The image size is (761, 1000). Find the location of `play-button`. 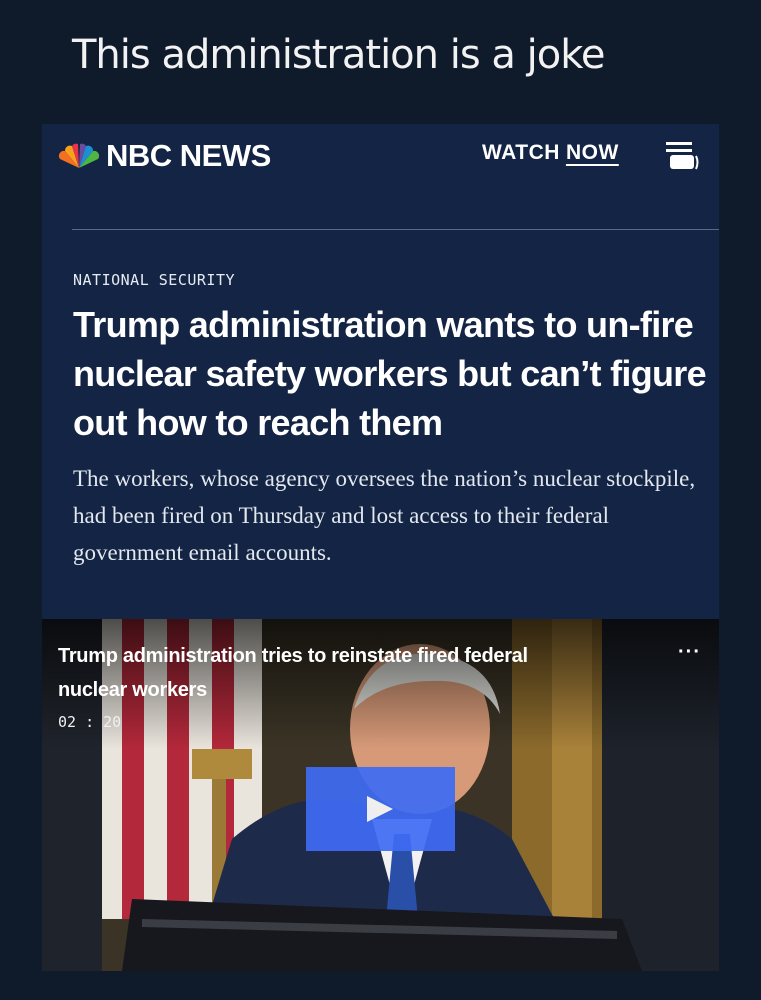

play-button is located at coordinates (380, 809).